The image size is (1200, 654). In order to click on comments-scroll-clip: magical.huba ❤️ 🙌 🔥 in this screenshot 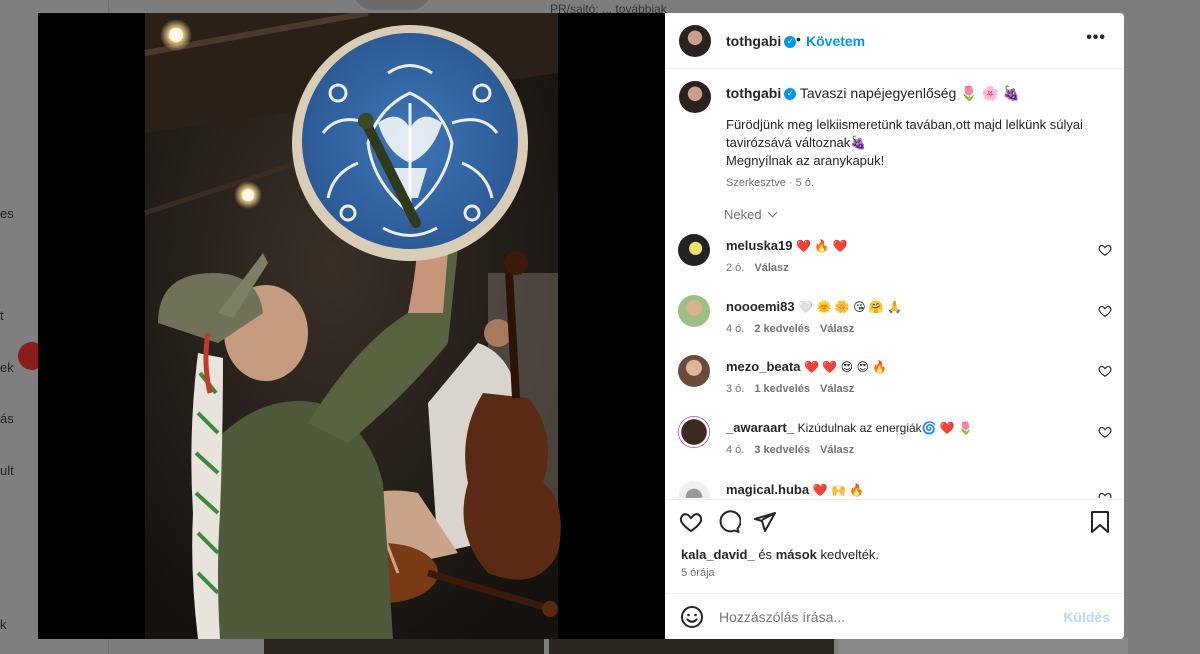, I will do `click(894, 485)`.